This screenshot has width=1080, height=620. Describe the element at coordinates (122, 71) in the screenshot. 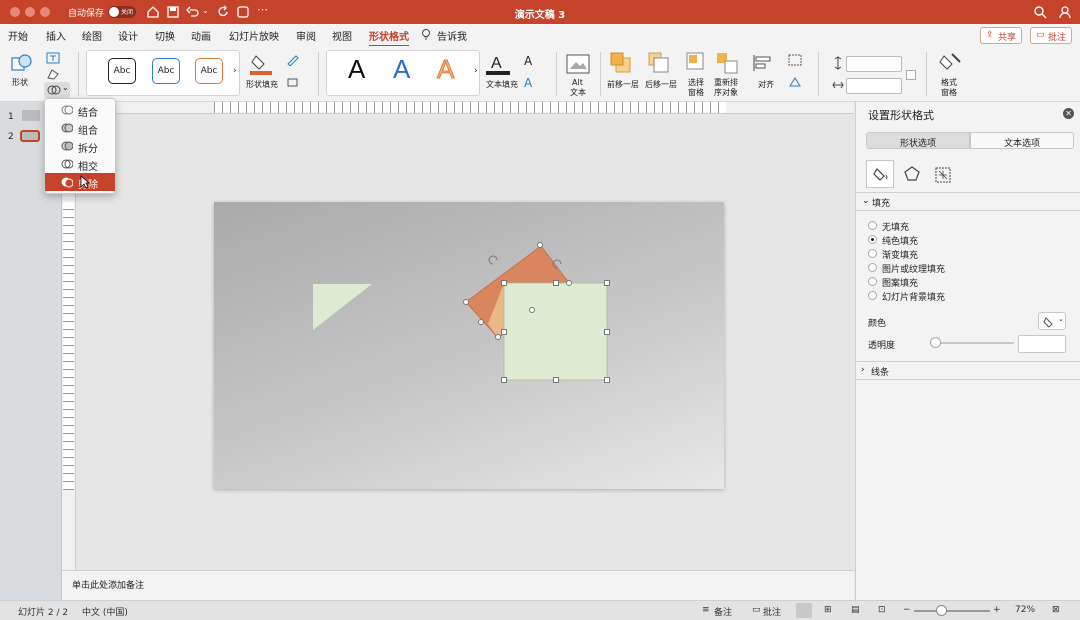

I see `shape-style-1: Abc` at that location.